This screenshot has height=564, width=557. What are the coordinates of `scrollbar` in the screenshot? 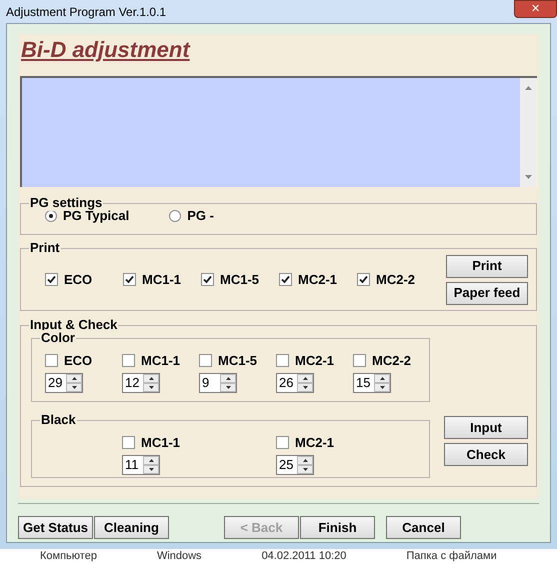 It's located at (528, 132).